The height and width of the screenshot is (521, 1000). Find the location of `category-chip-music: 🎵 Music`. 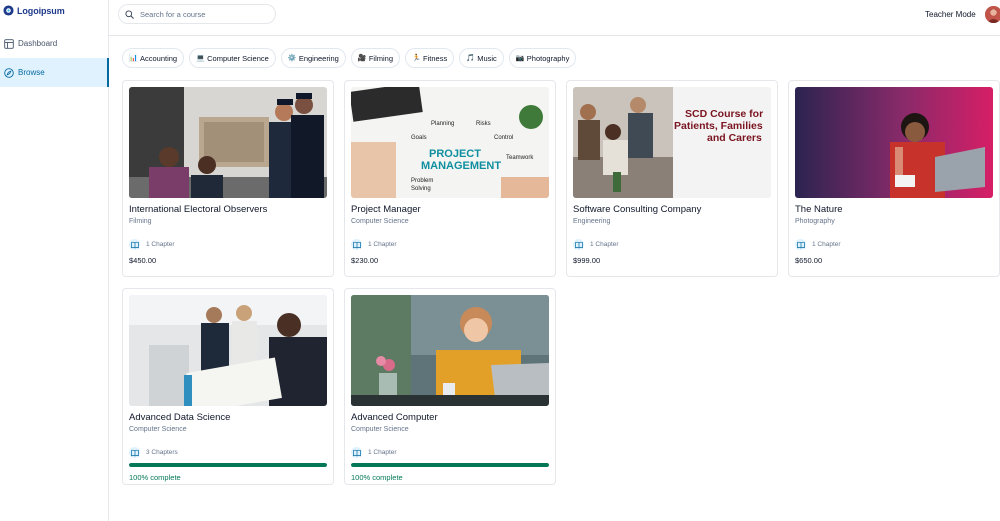

category-chip-music: 🎵 Music is located at coordinates (481, 58).